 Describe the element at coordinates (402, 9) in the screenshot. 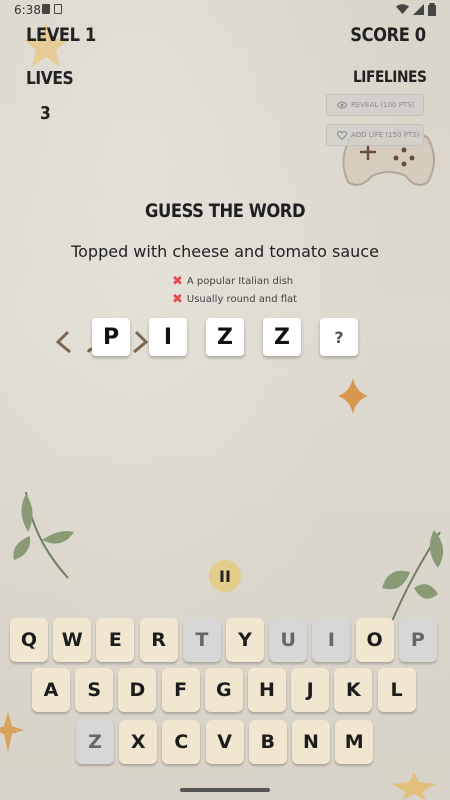

I see `wifi-icon` at that location.